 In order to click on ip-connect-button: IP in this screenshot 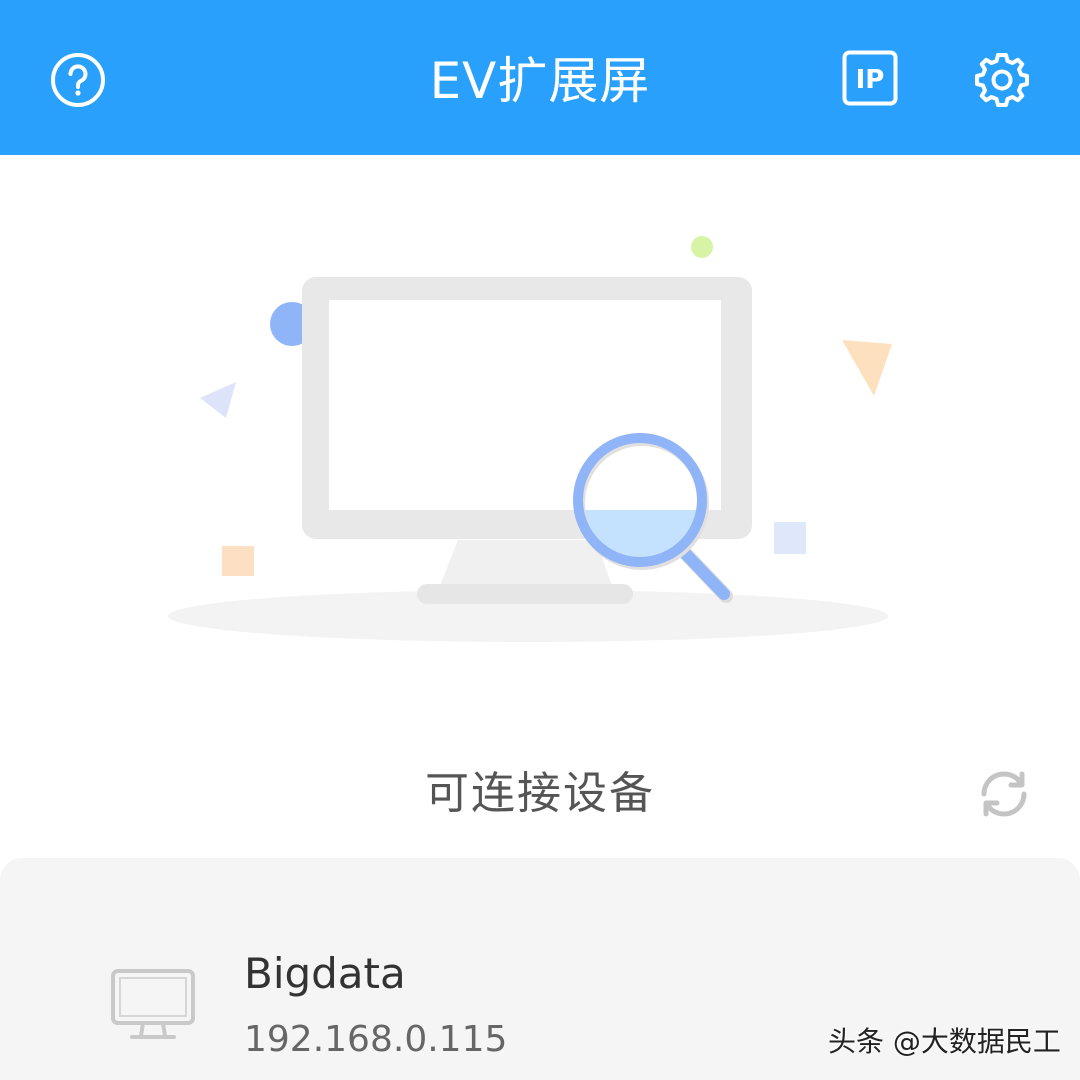, I will do `click(870, 78)`.